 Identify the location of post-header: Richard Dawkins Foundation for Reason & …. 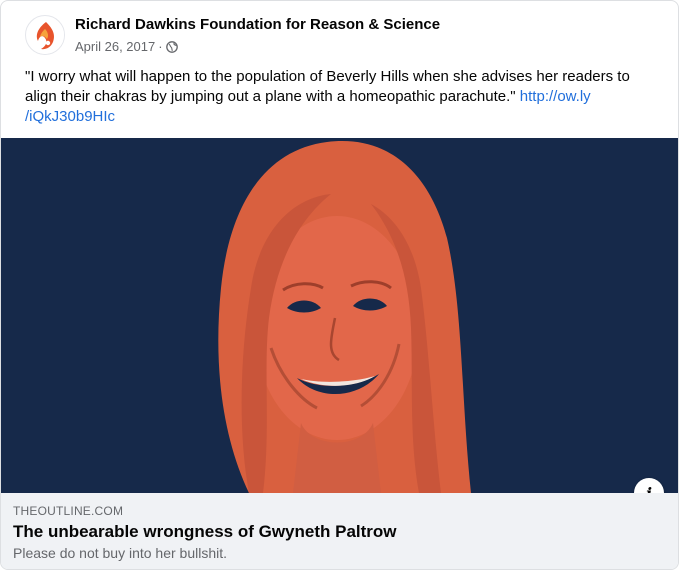
(340, 37).